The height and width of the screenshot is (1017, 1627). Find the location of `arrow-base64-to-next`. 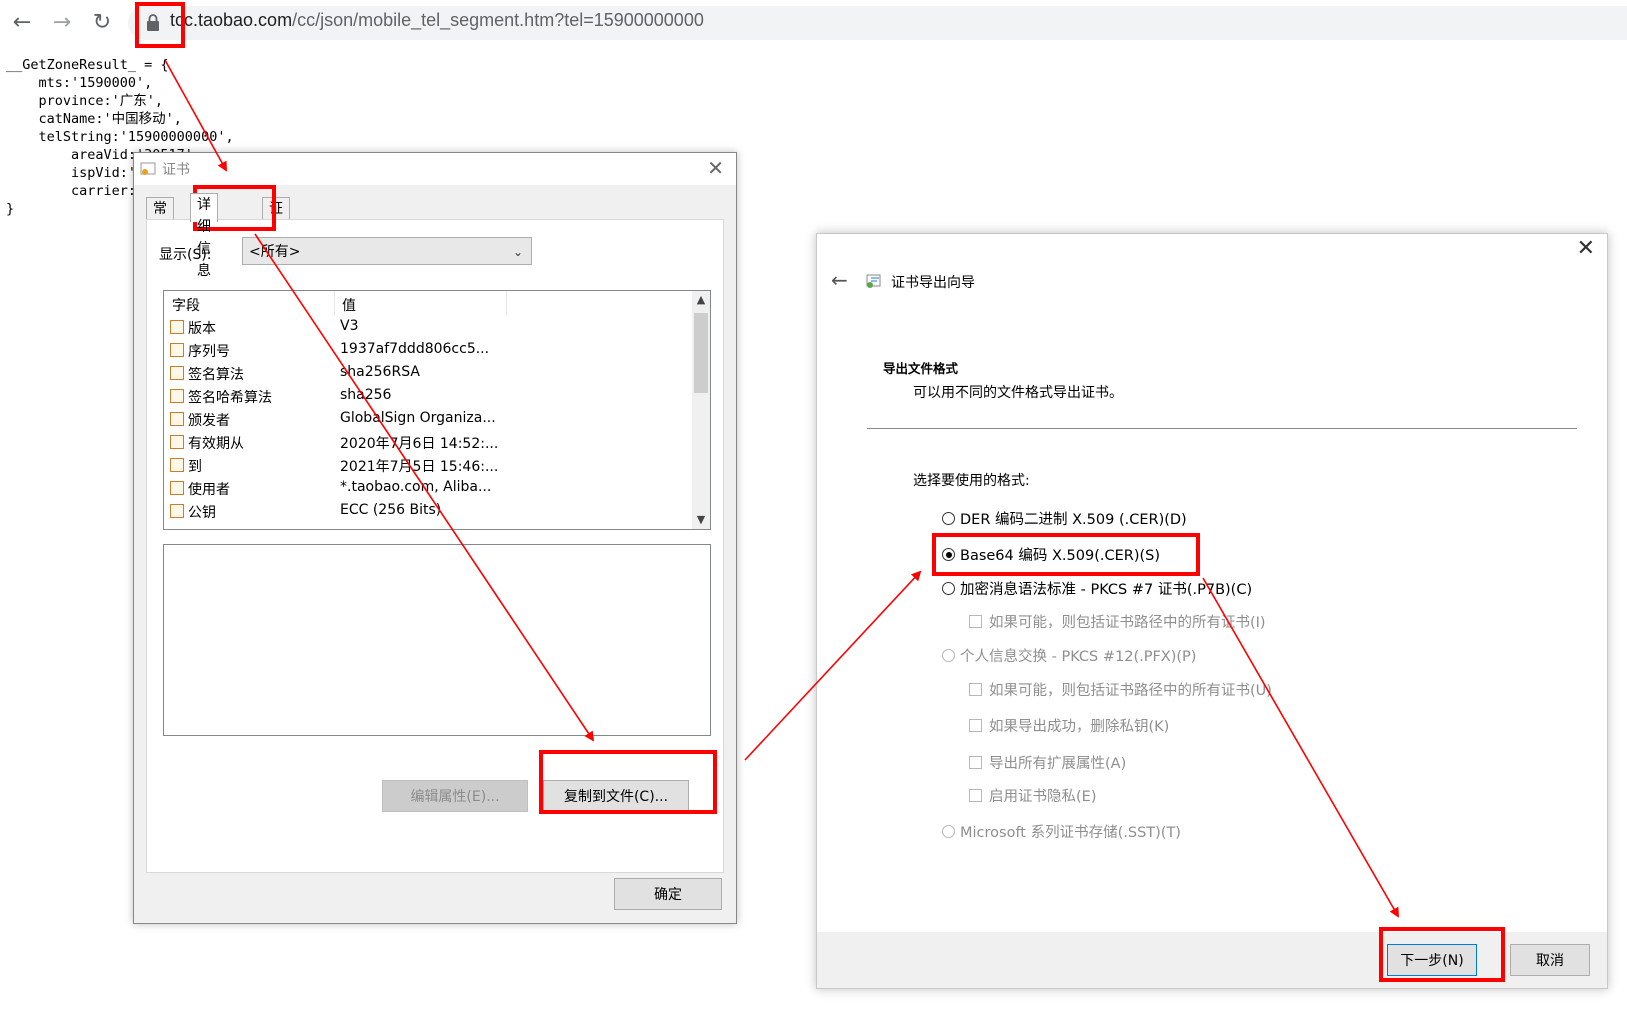

arrow-base64-to-next is located at coordinates (1300, 747).